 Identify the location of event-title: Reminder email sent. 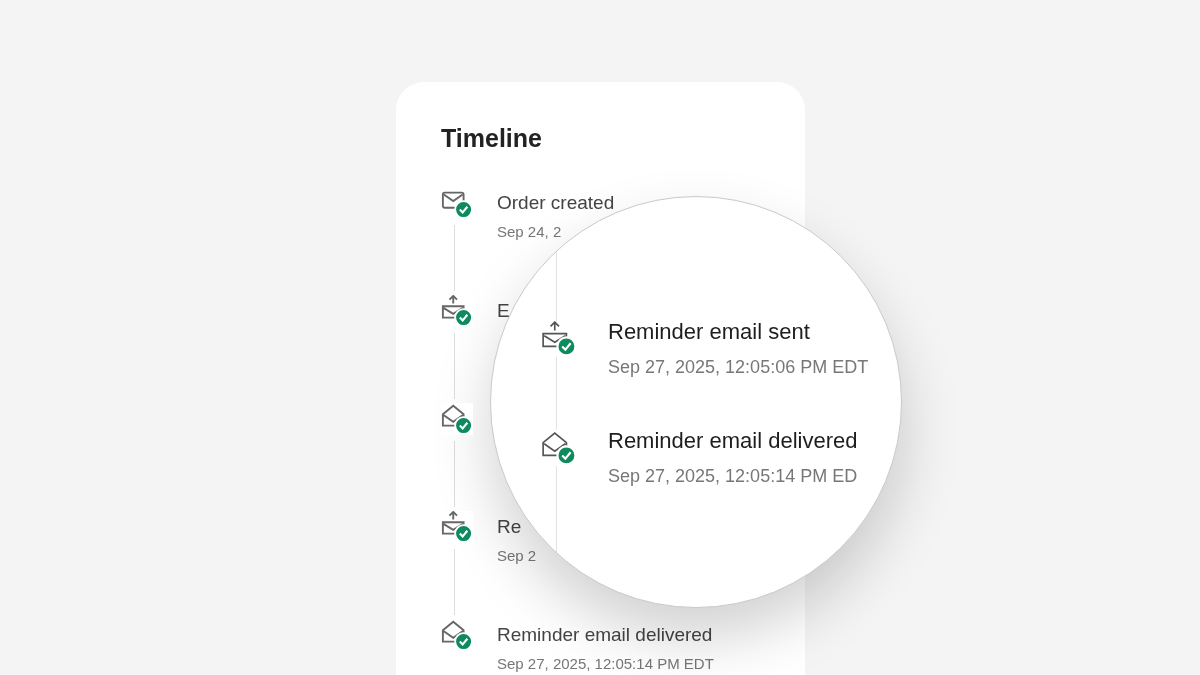
(709, 332).